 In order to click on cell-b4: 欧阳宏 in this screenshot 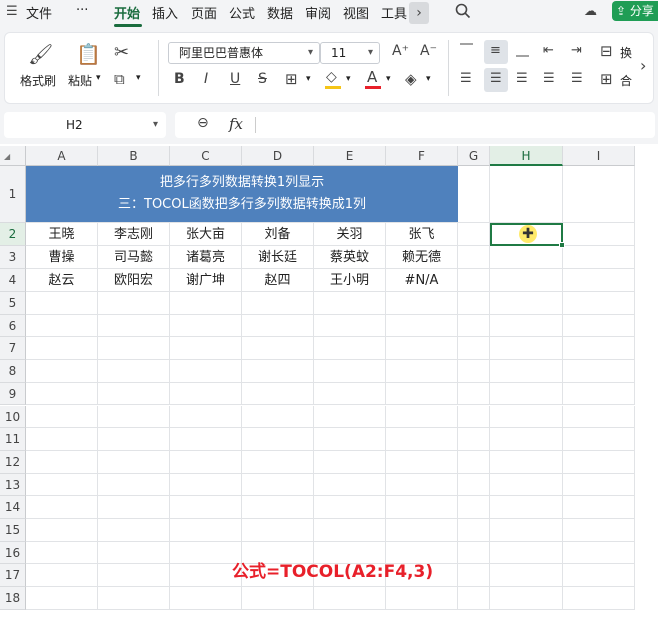, I will do `click(134, 280)`.